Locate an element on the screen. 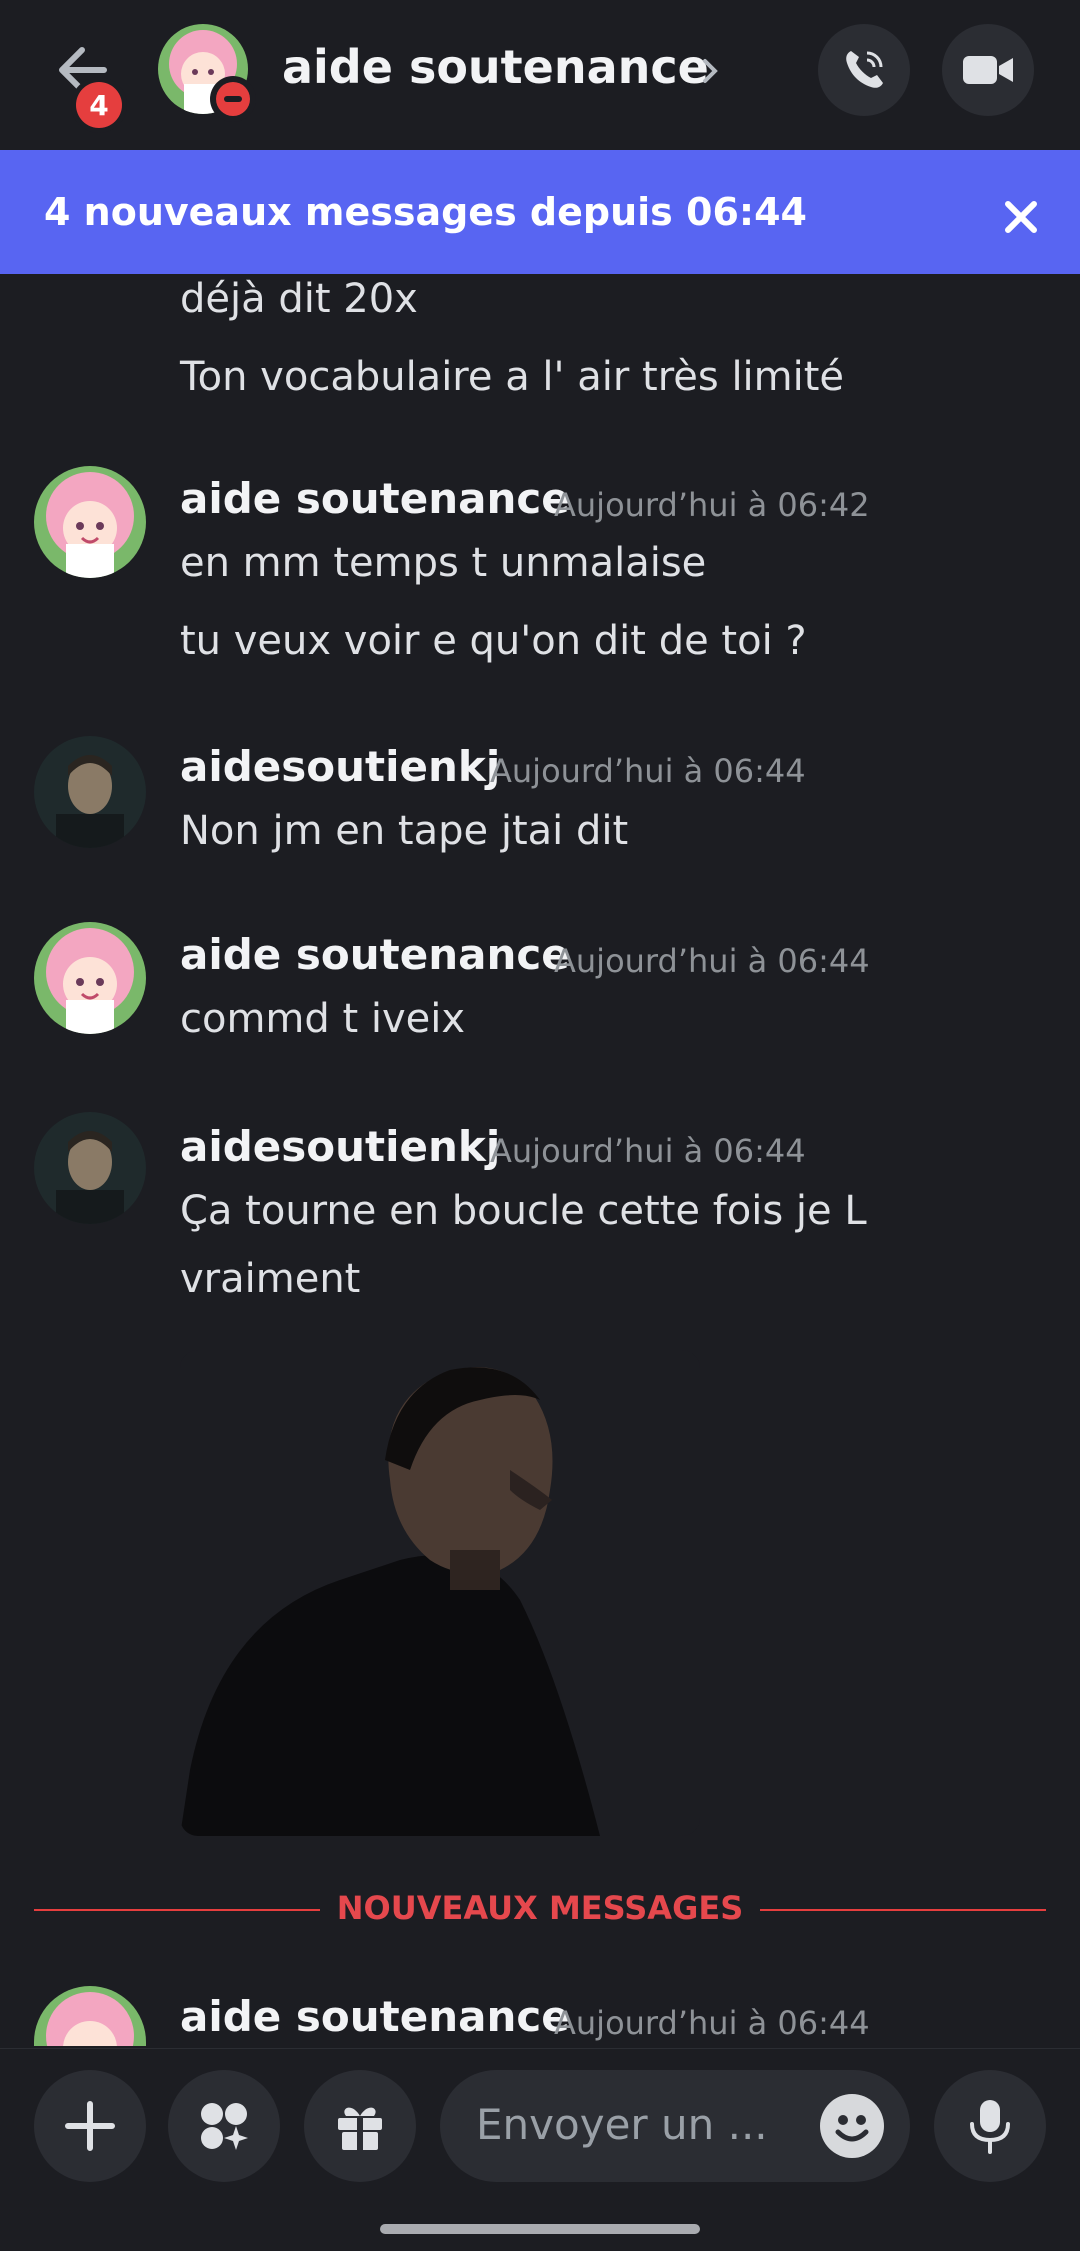  home-indicator is located at coordinates (540, 2229).